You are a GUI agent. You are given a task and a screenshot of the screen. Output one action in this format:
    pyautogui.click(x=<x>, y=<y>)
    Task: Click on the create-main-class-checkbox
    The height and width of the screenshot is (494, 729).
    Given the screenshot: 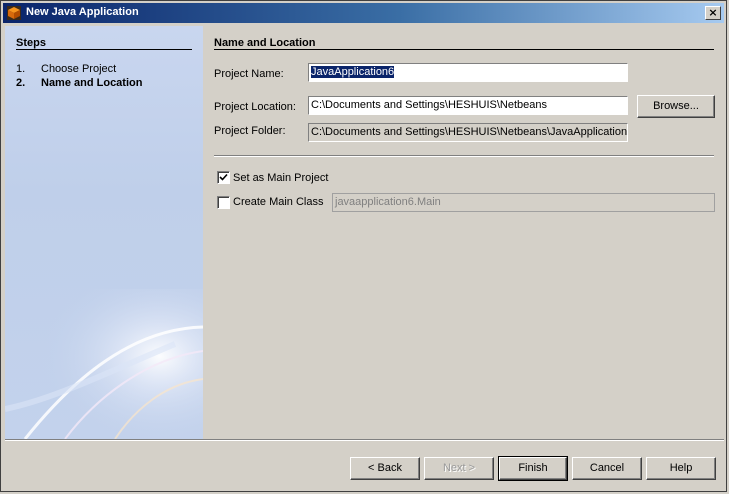 What is the action you would take?
    pyautogui.click(x=223, y=202)
    